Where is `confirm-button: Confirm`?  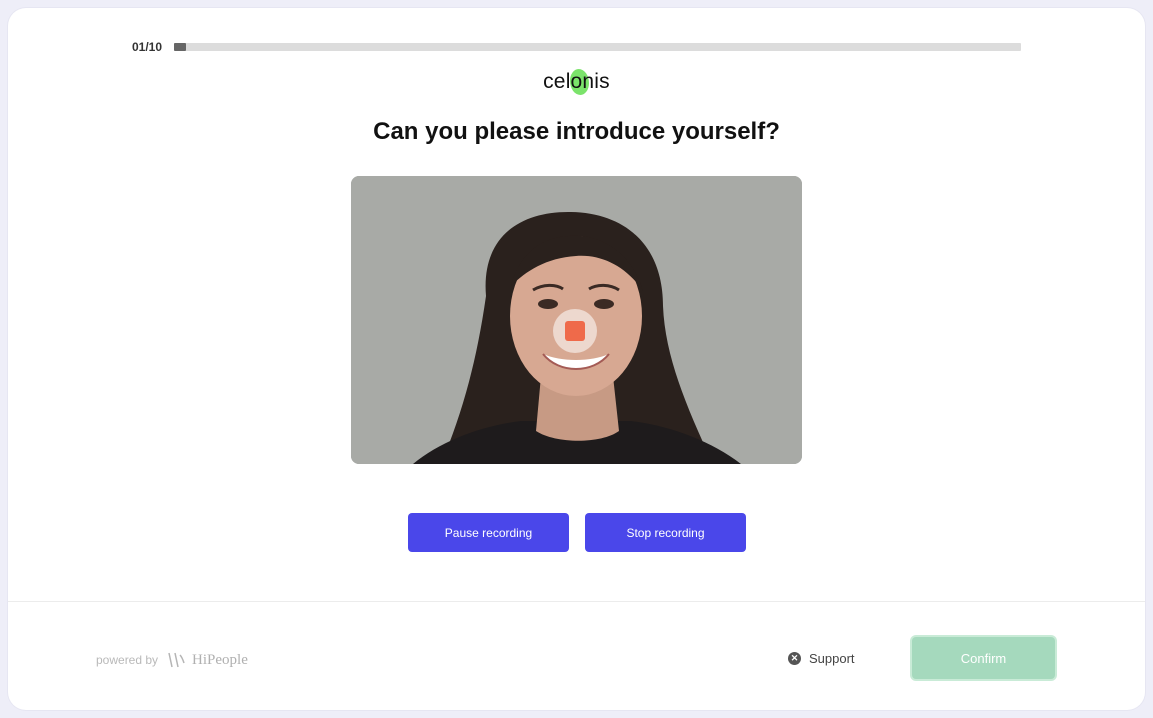
confirm-button: Confirm is located at coordinates (983, 658).